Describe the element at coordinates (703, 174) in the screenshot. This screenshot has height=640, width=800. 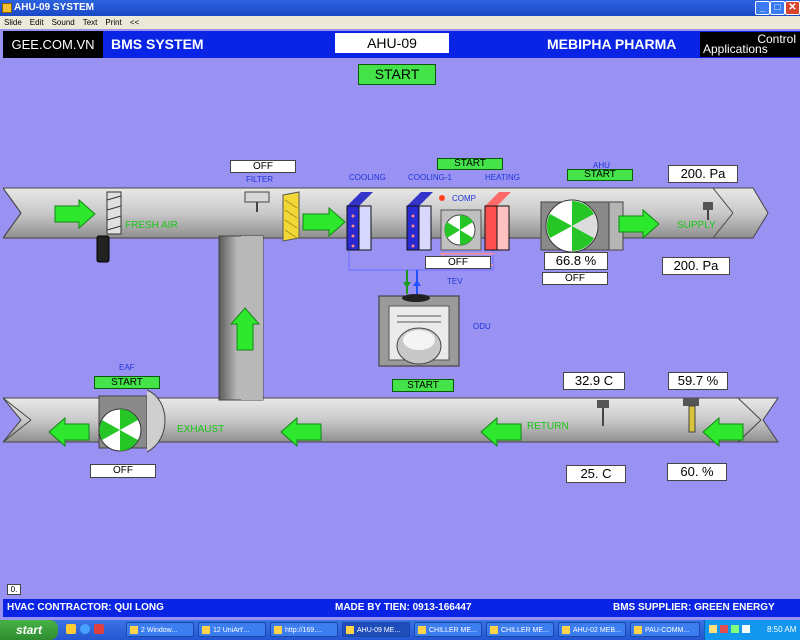
I see `supply-pressure-top: 200. Pa` at that location.